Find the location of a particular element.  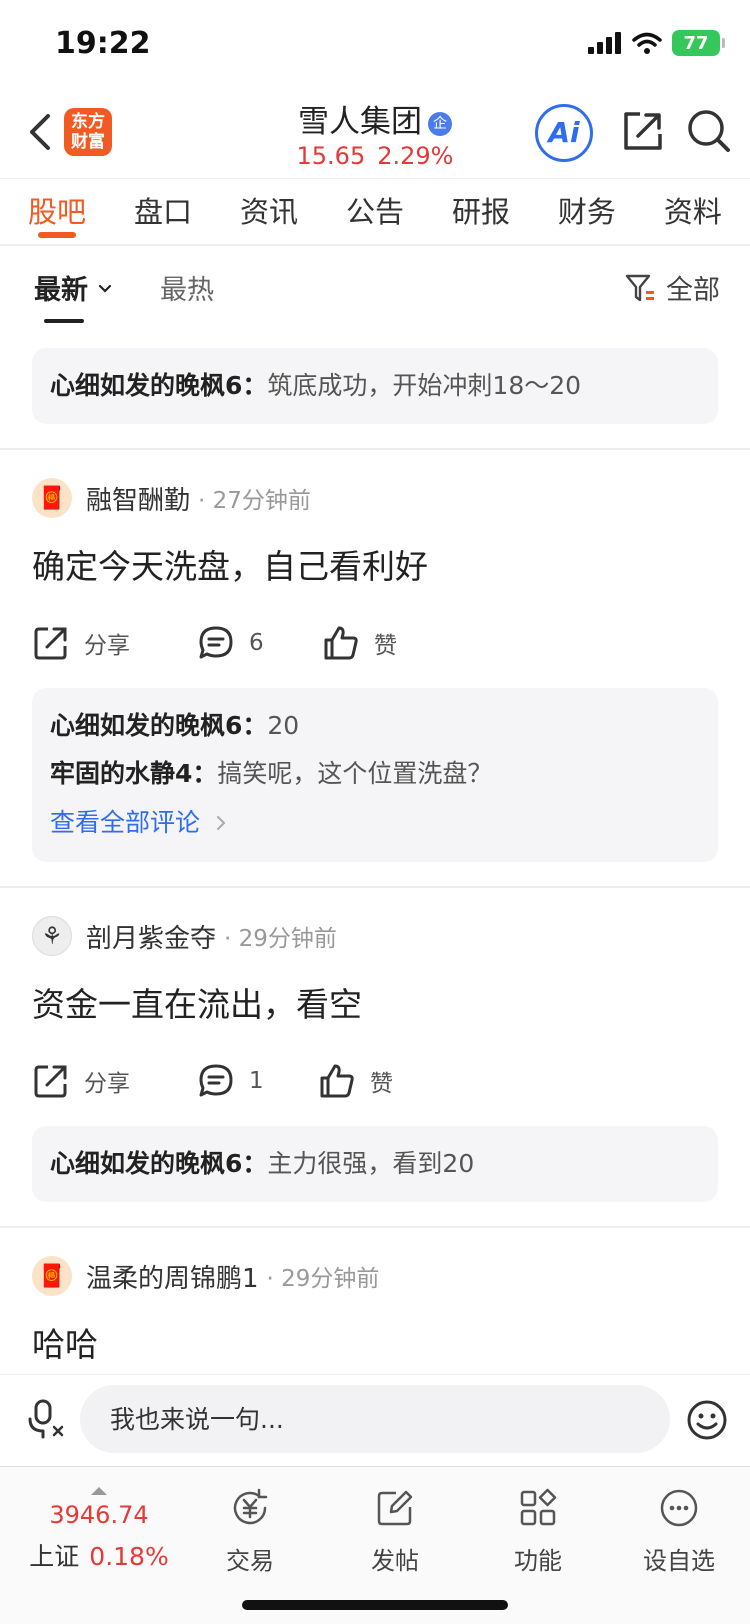

edit-icon is located at coordinates (395, 1508).